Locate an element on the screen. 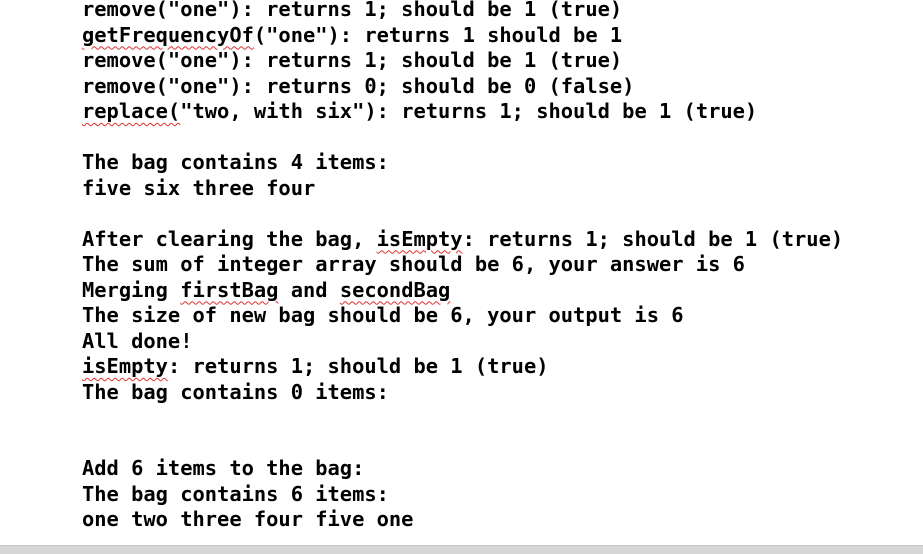  console-line: The bag contains 4 items: is located at coordinates (462, 163).